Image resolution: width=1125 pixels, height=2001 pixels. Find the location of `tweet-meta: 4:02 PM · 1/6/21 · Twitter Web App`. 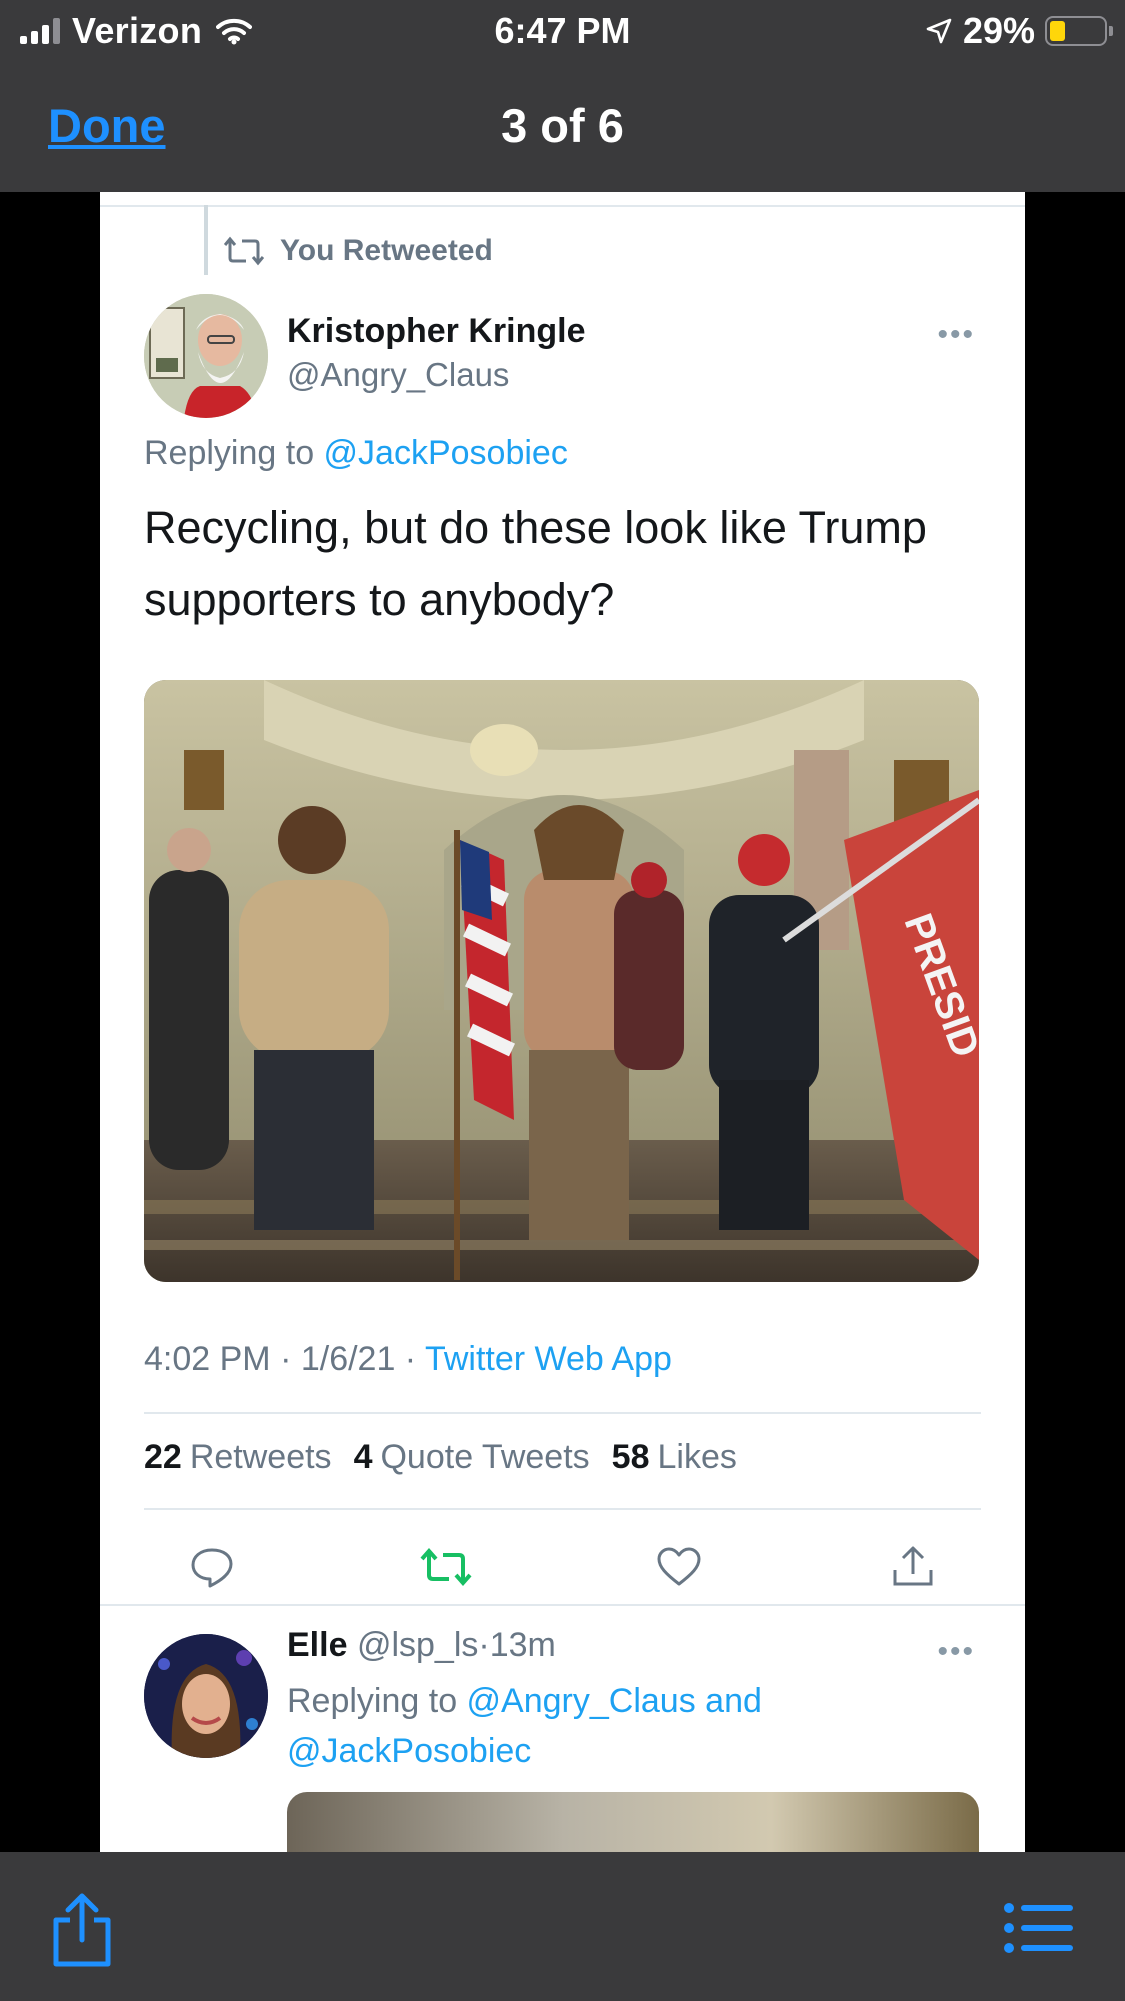

tweet-meta: 4:02 PM · 1/6/21 · Twitter Web App is located at coordinates (408, 1359).